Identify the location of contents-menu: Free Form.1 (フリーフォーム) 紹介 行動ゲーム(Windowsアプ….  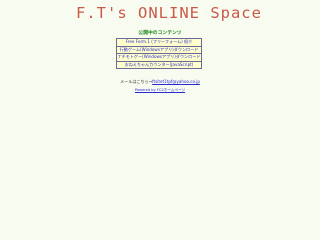
(159, 54).